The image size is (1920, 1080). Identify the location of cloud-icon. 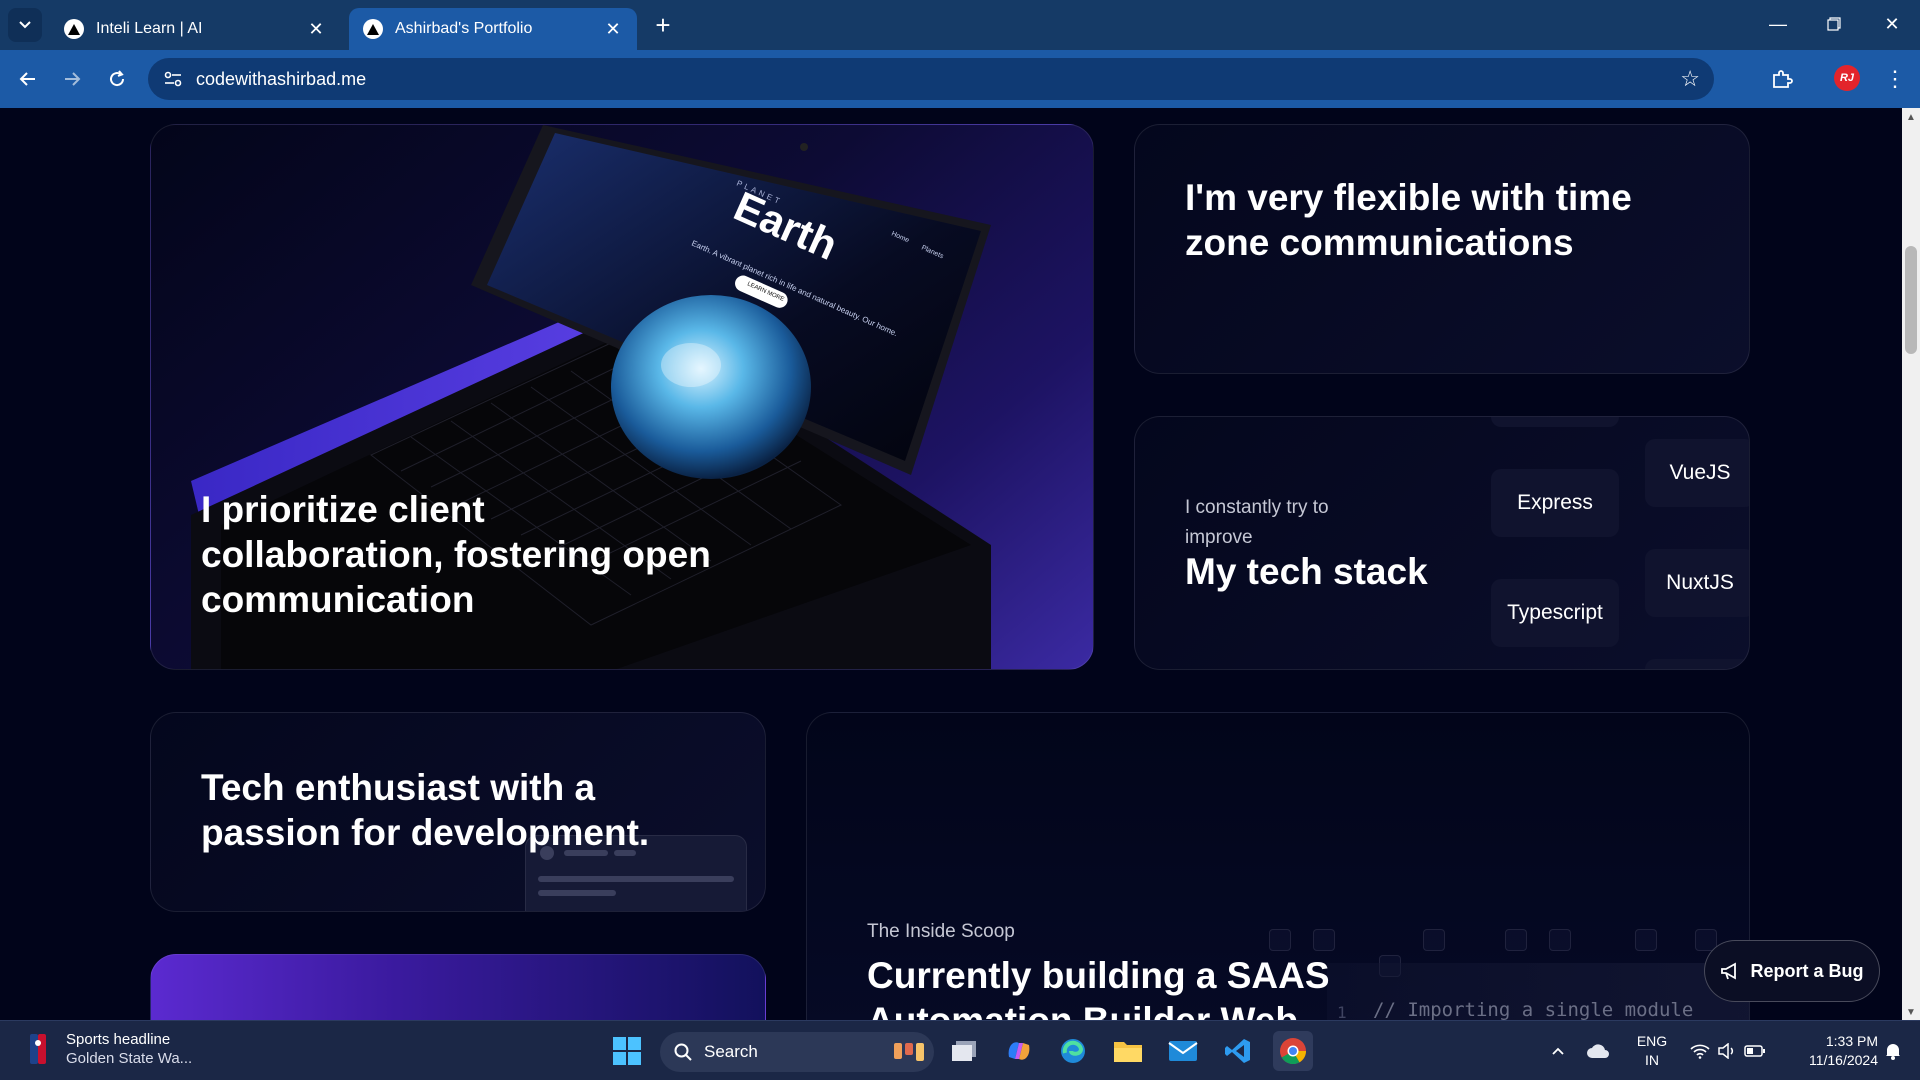
(1598, 1051).